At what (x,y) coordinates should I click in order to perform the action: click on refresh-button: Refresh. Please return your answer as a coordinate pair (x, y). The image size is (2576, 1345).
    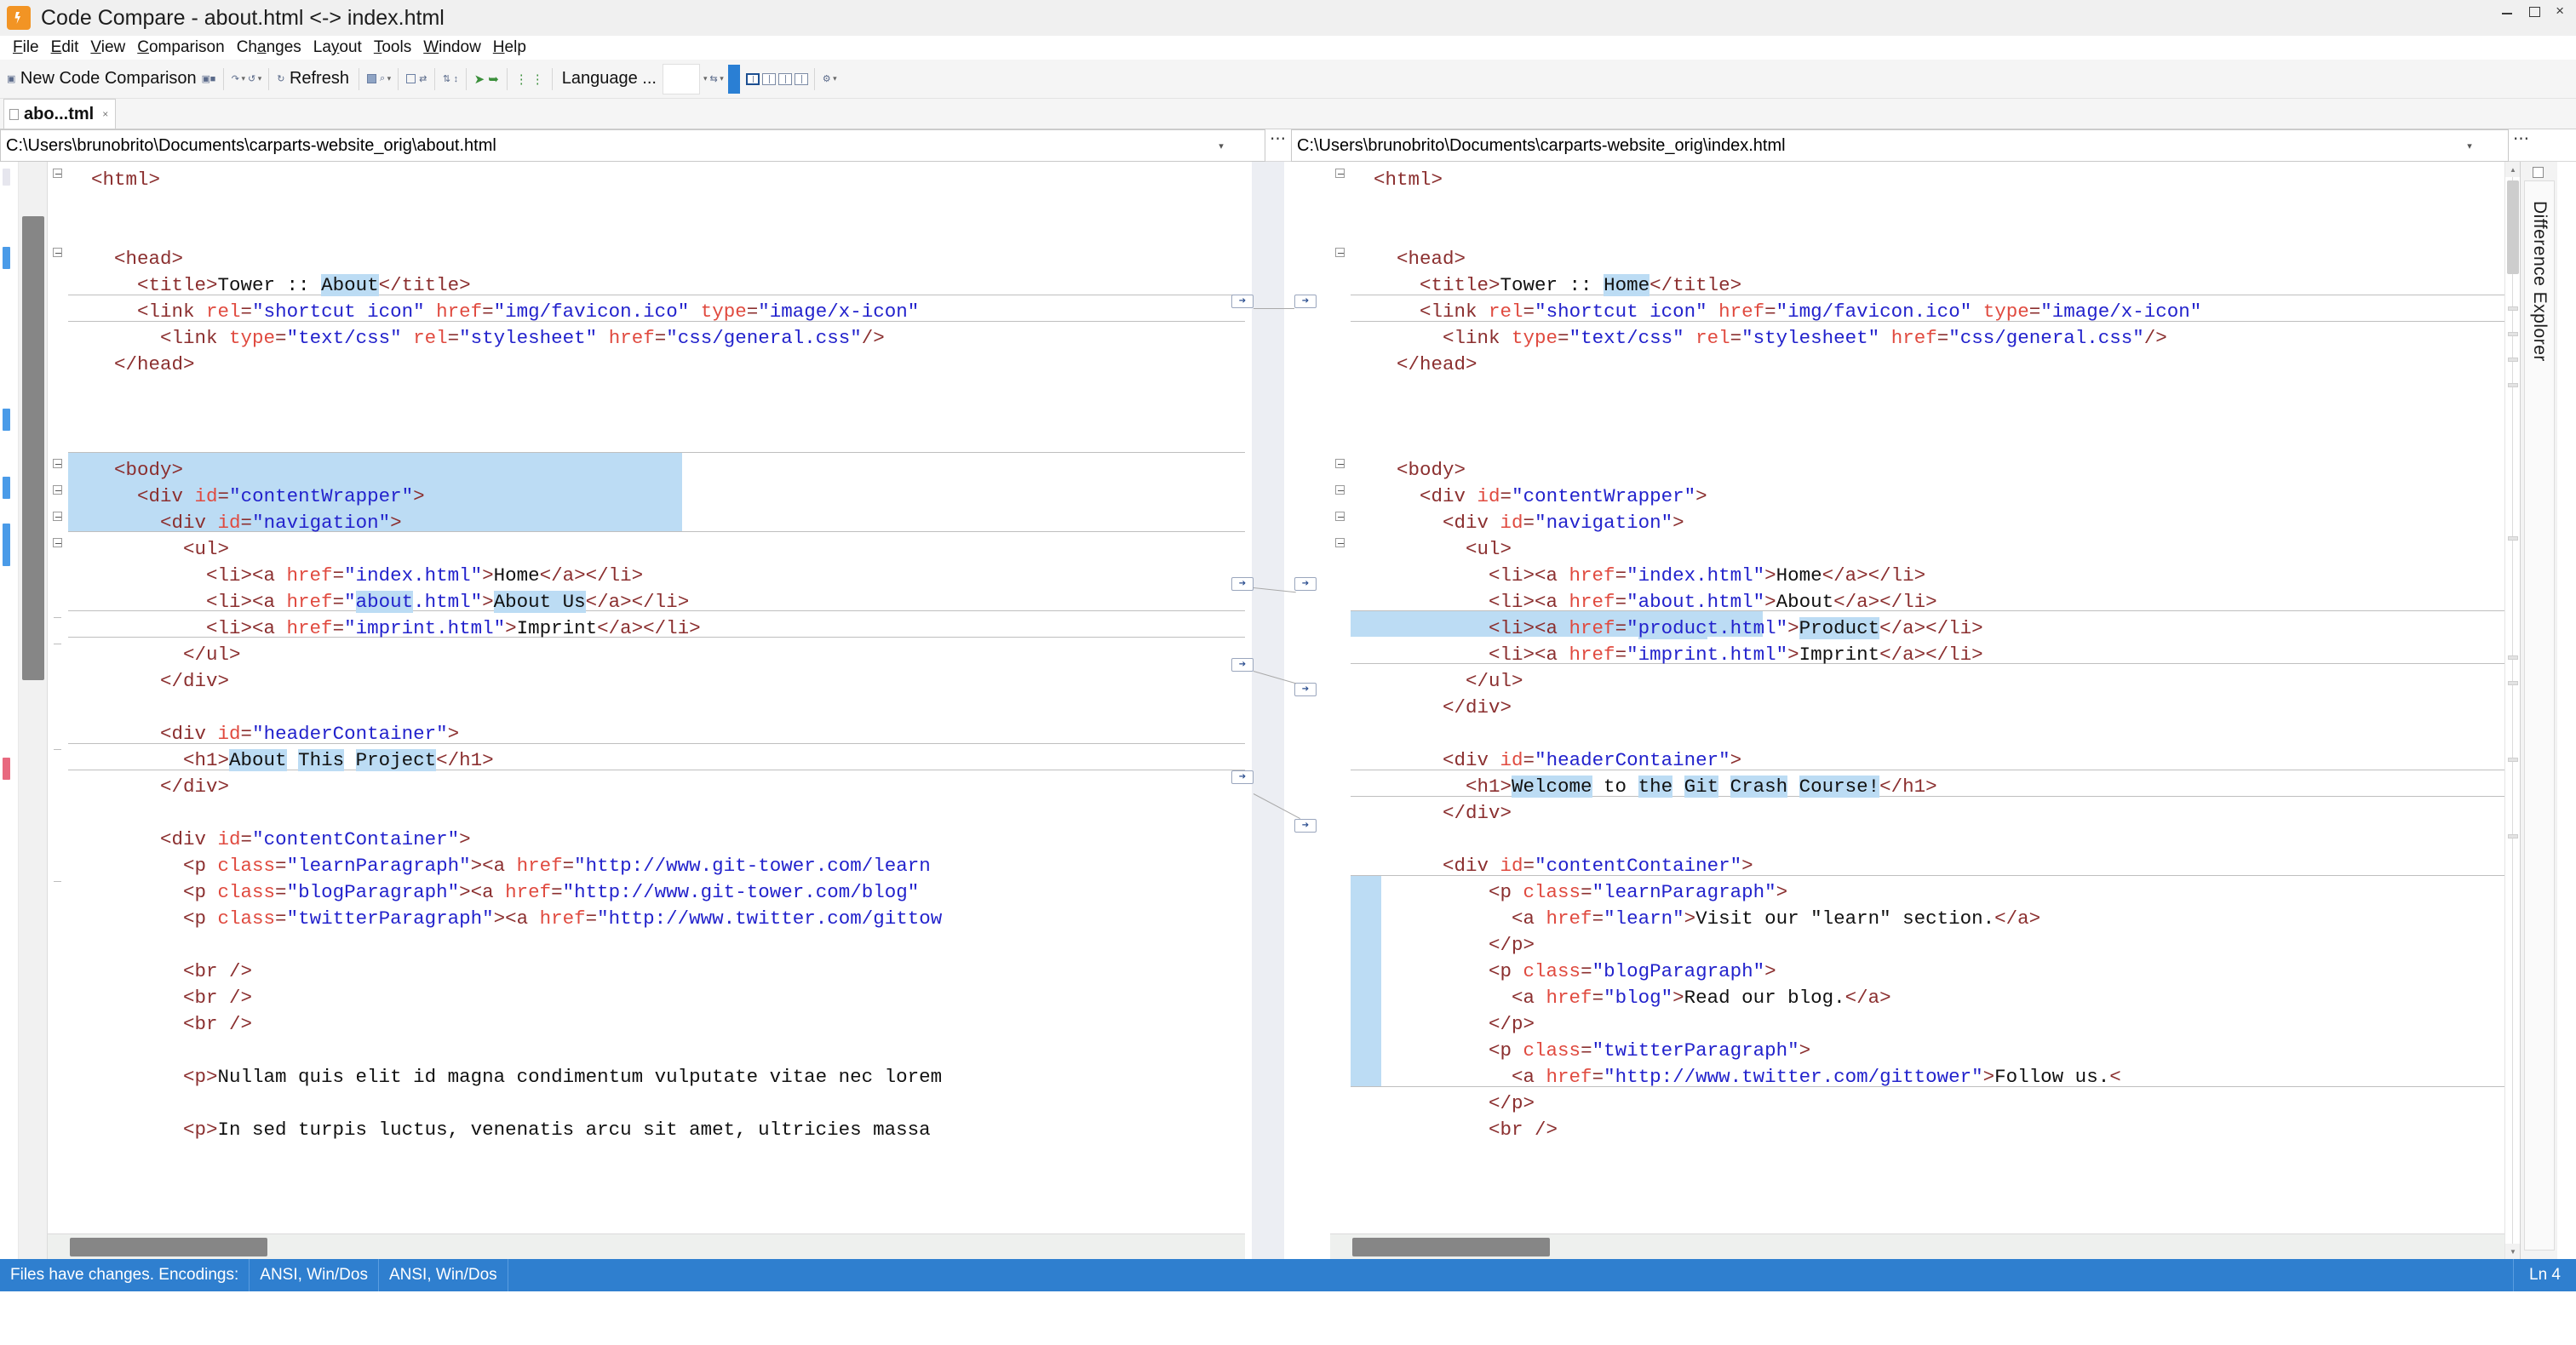
    Looking at the image, I should click on (319, 79).